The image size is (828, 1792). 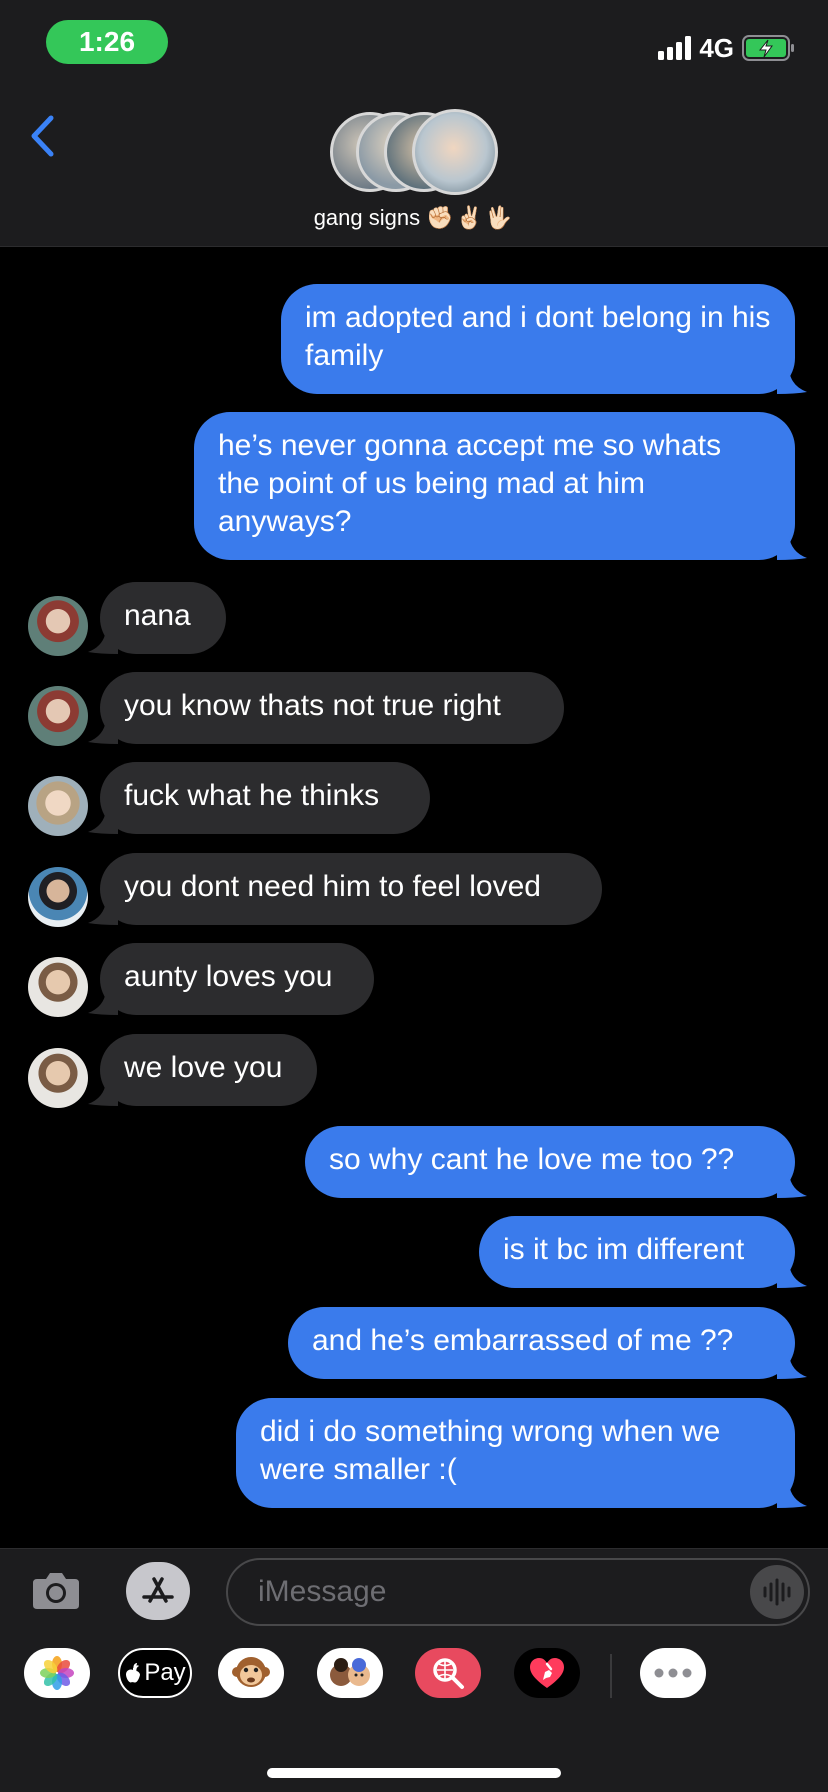 I want to click on apple-pay-label: Pay, so click(x=165, y=1672).